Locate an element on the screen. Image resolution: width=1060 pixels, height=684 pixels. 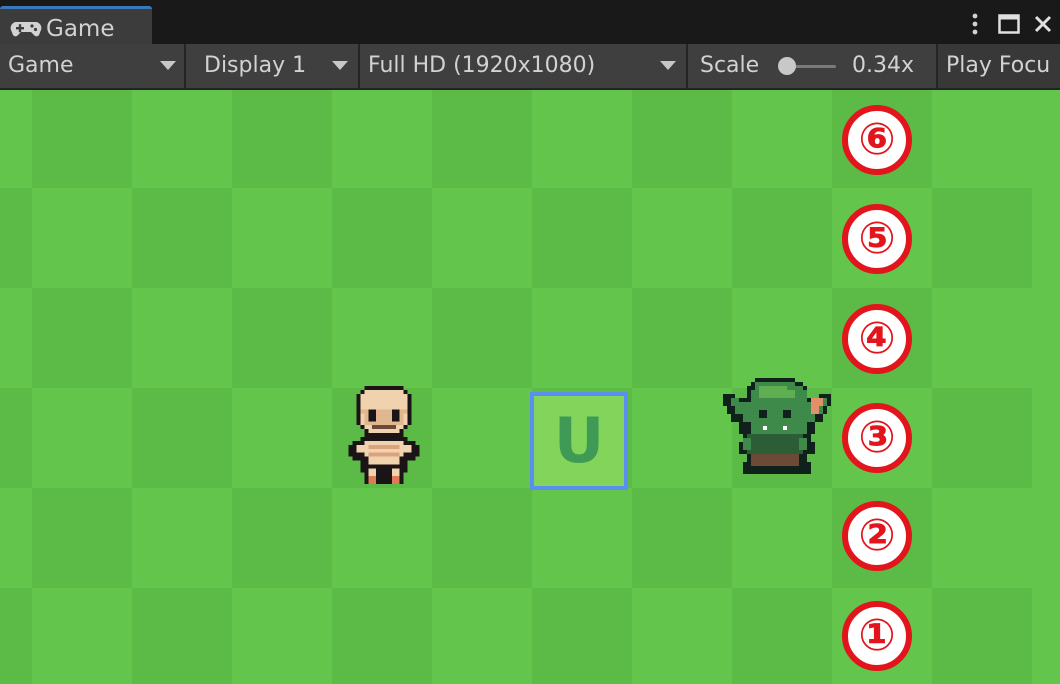
close-button is located at coordinates (1043, 24).